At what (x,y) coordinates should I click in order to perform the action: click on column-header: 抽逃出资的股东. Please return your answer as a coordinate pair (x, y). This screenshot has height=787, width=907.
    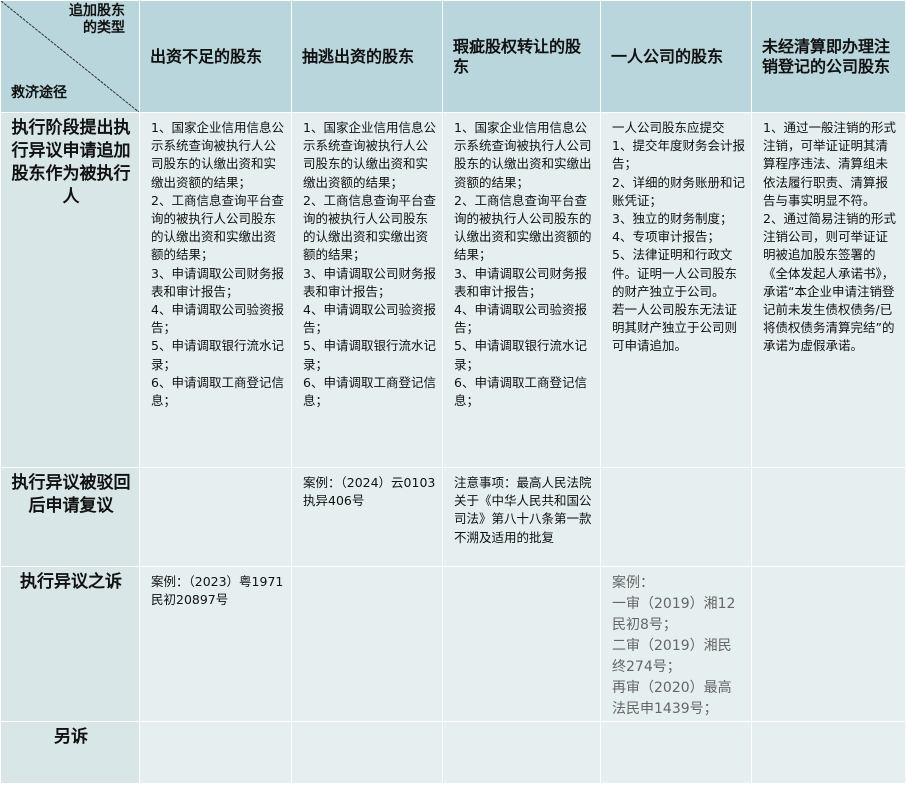
    Looking at the image, I should click on (367, 56).